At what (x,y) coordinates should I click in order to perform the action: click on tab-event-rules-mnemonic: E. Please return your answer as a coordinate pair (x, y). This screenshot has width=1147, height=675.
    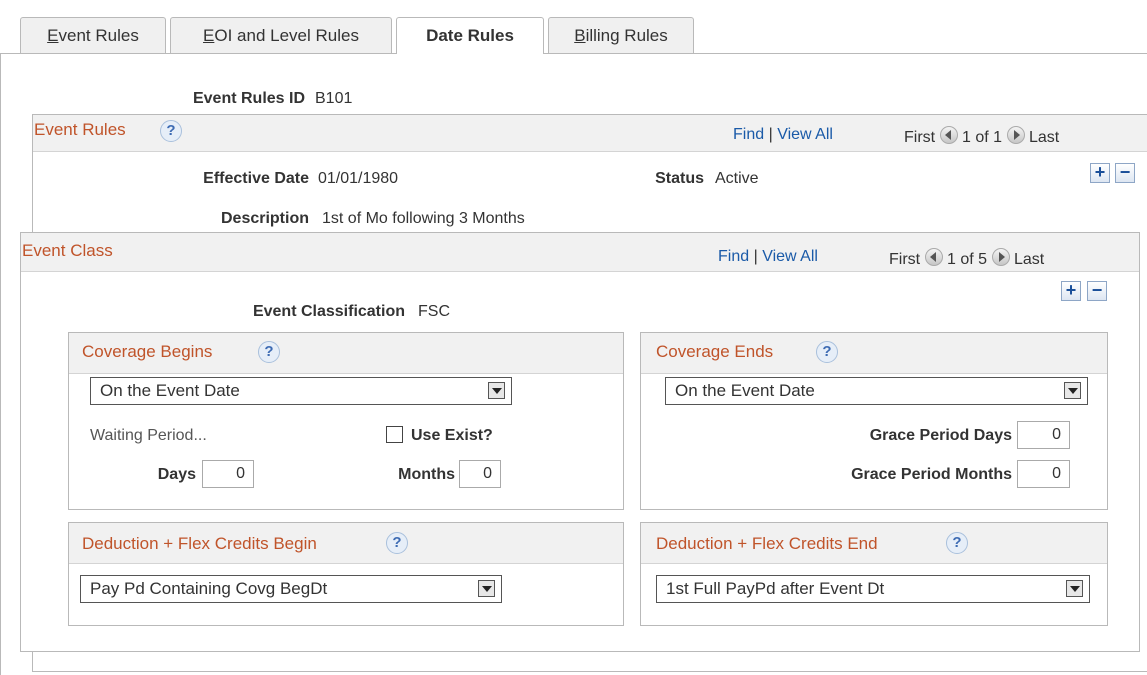
    Looking at the image, I should click on (53, 35).